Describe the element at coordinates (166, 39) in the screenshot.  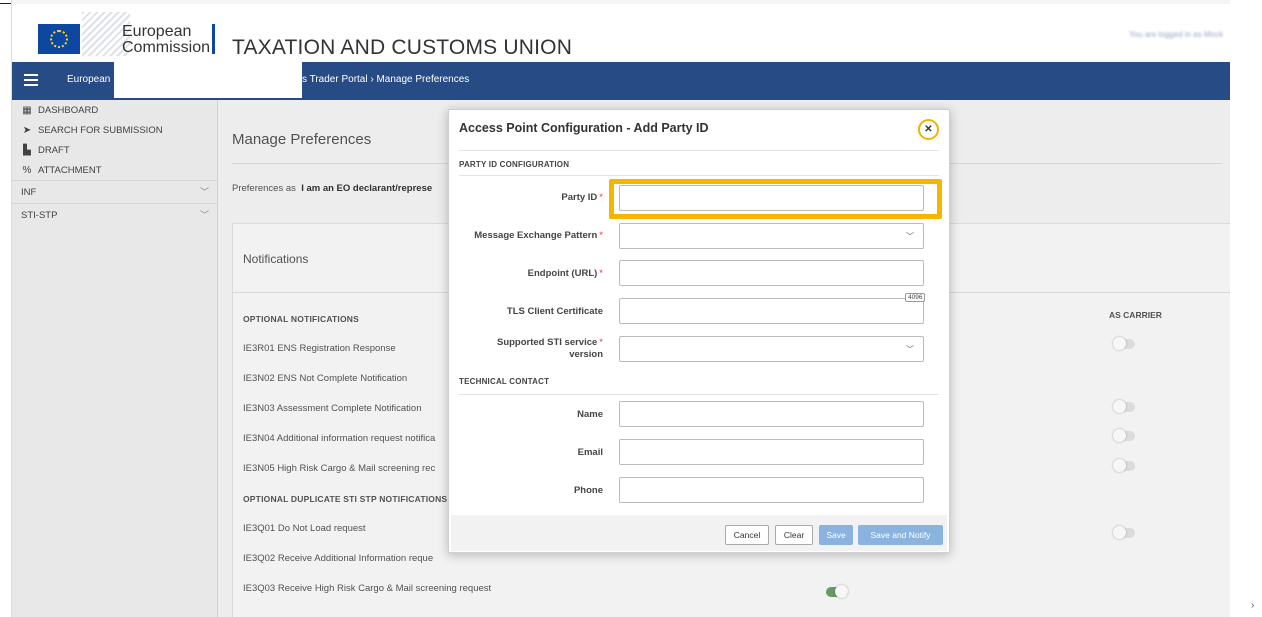
I see `org-name: European Commission` at that location.